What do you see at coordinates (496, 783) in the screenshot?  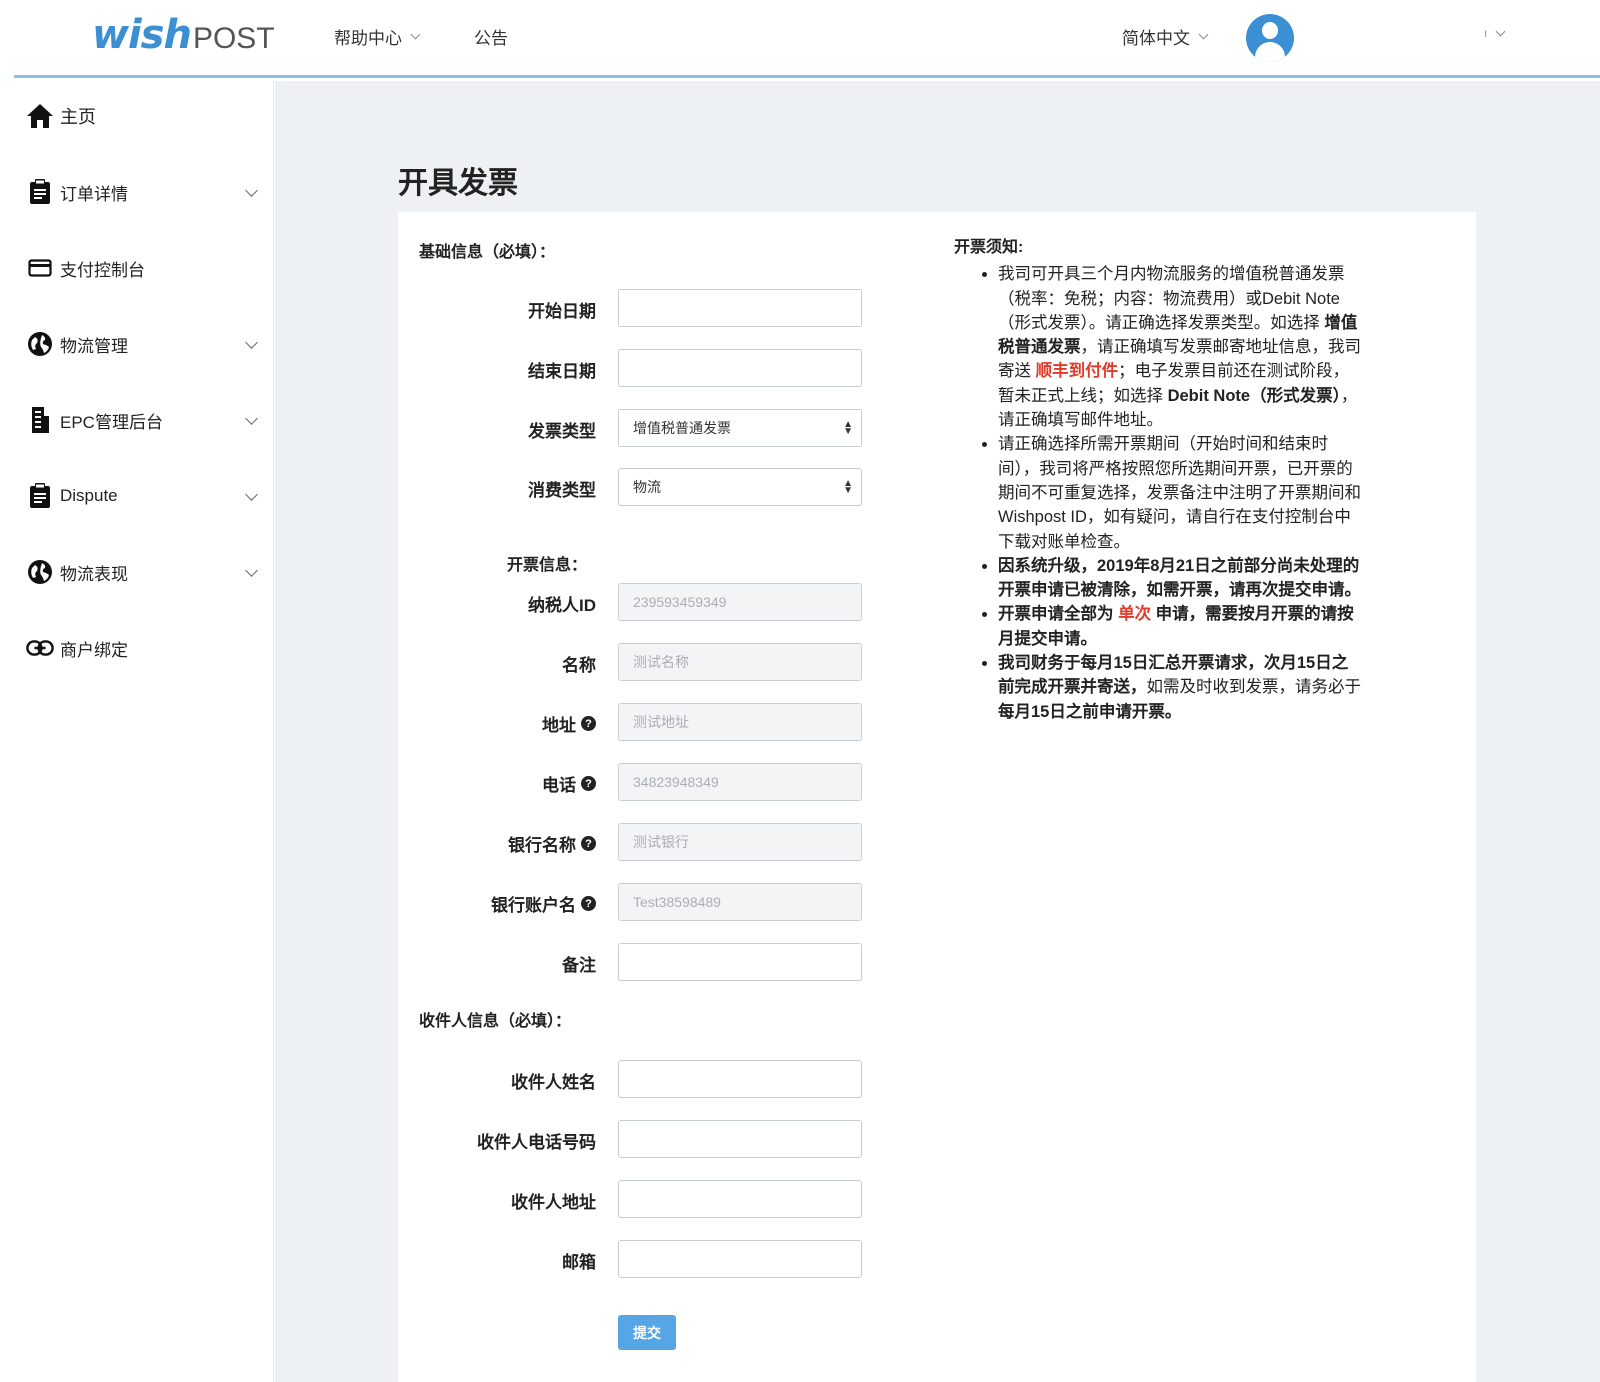 I see `phone-label: 电话?` at bounding box center [496, 783].